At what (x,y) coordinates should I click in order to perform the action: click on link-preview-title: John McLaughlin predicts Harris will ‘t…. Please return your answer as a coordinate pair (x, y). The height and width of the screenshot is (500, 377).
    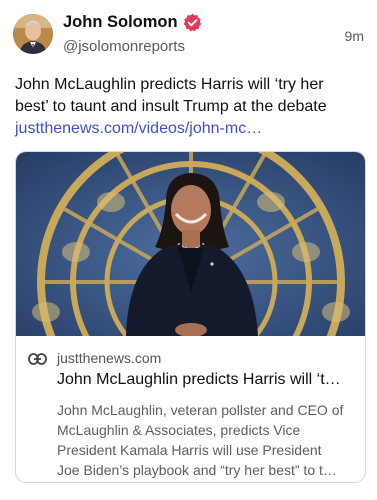
    Looking at the image, I should click on (207, 380).